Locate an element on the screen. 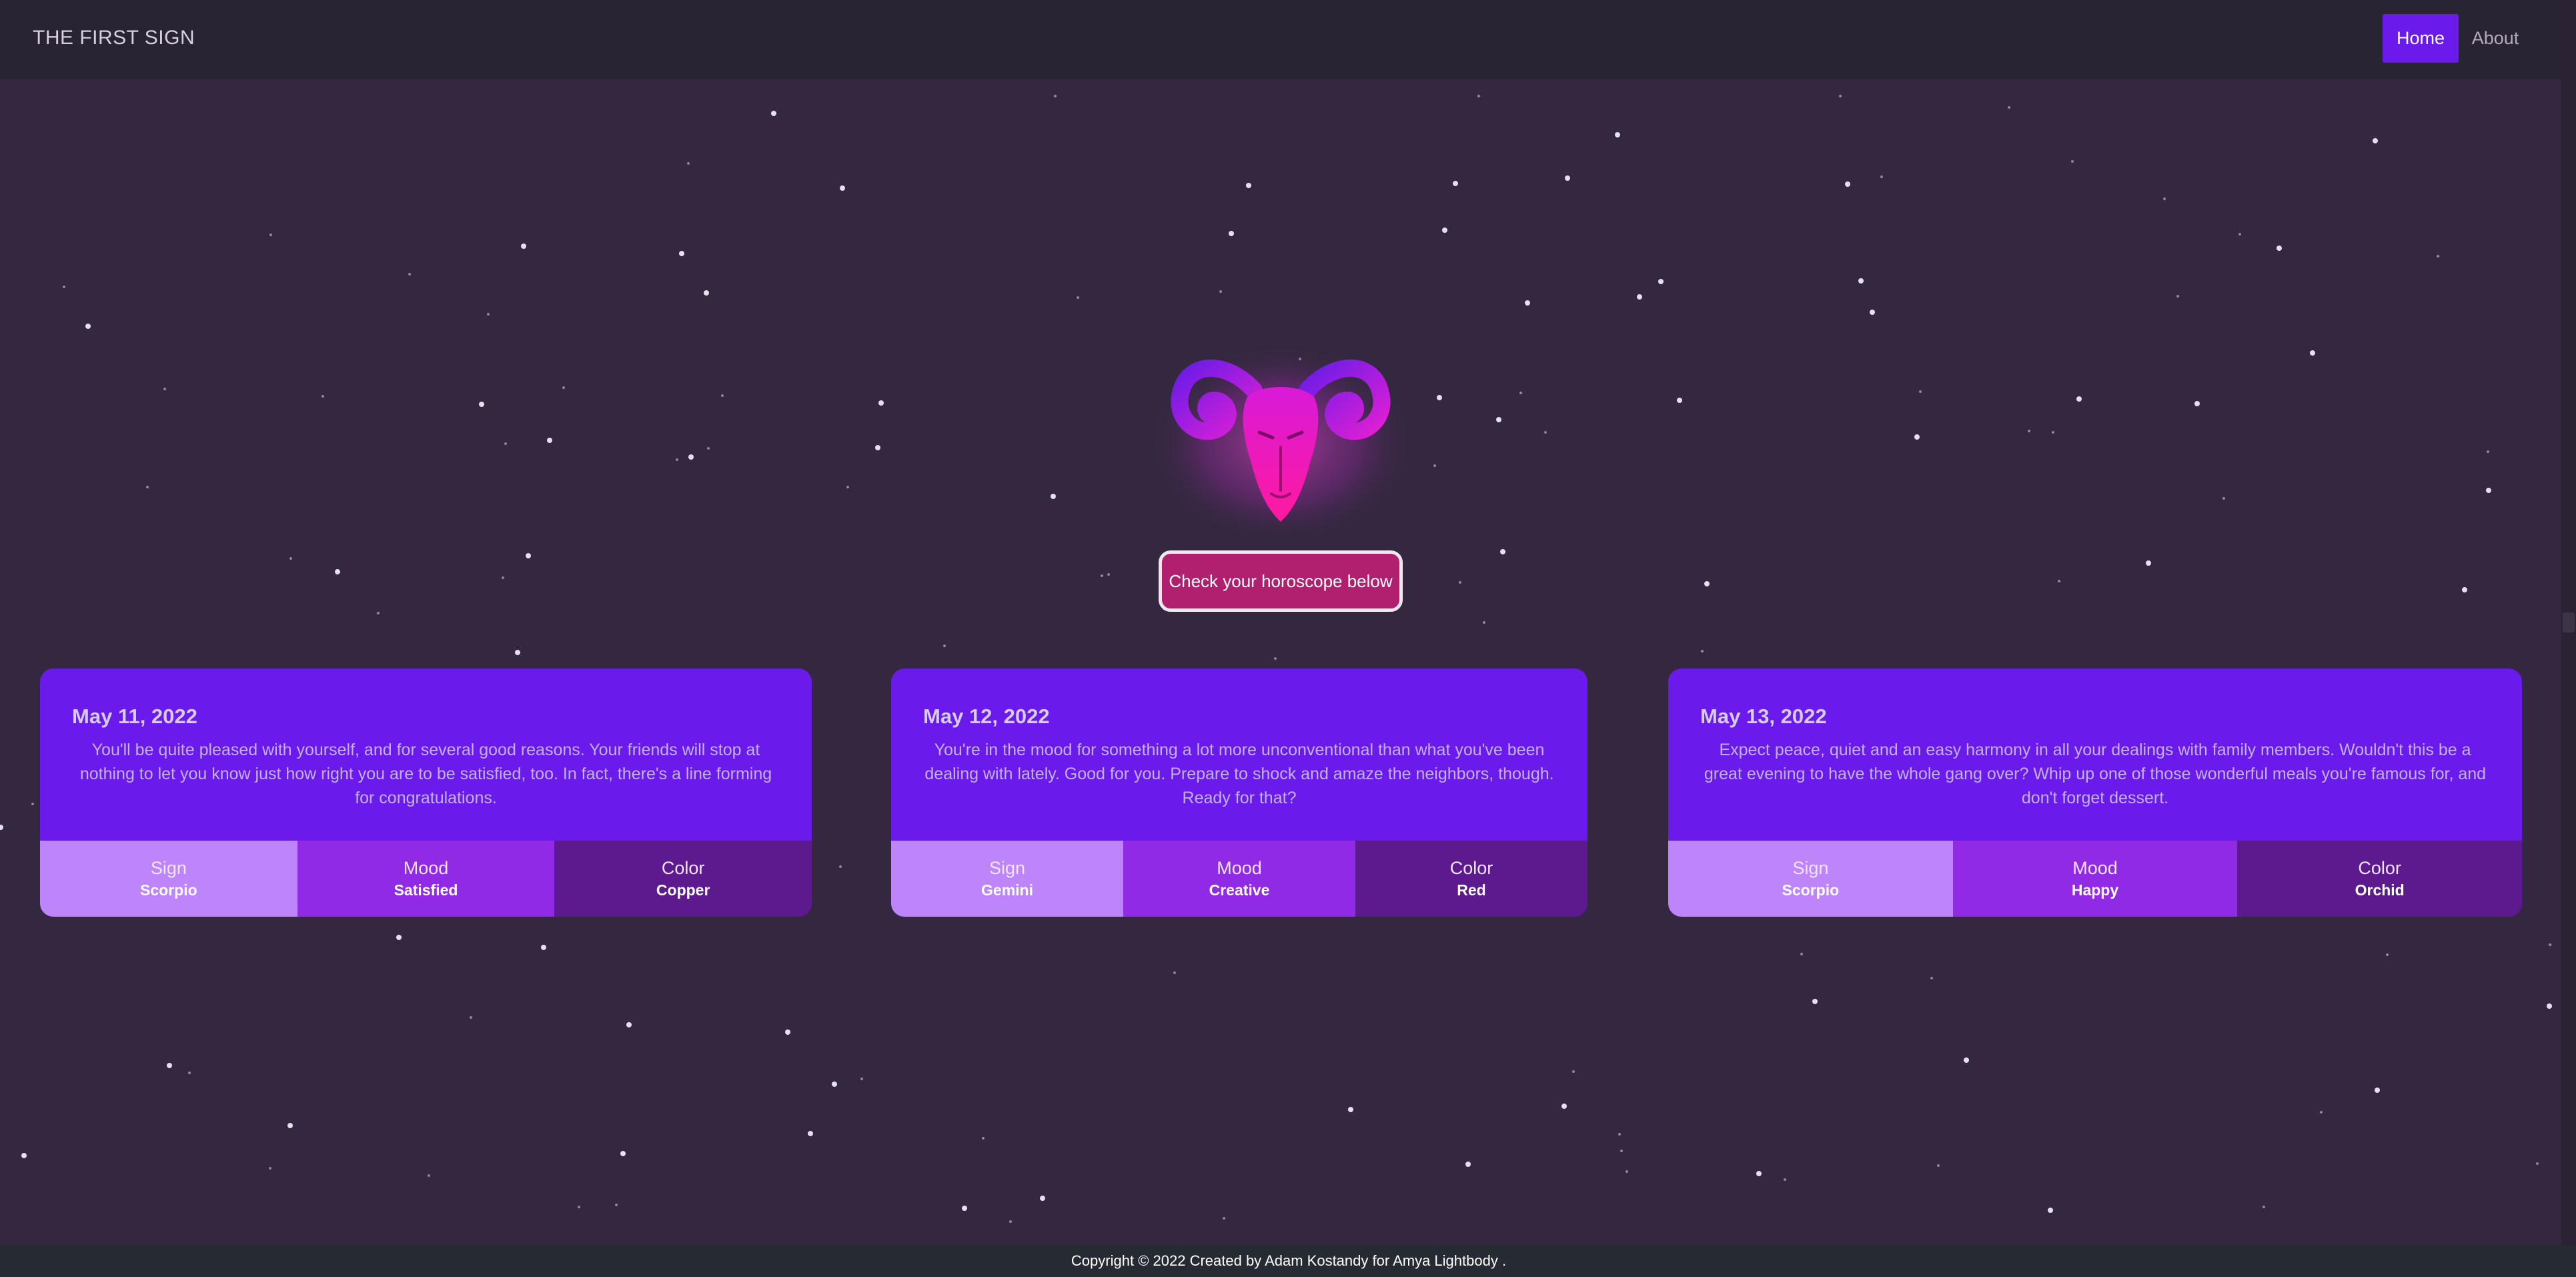 The image size is (2576, 1277). site-brand: THE FIRST SIGN is located at coordinates (114, 38).